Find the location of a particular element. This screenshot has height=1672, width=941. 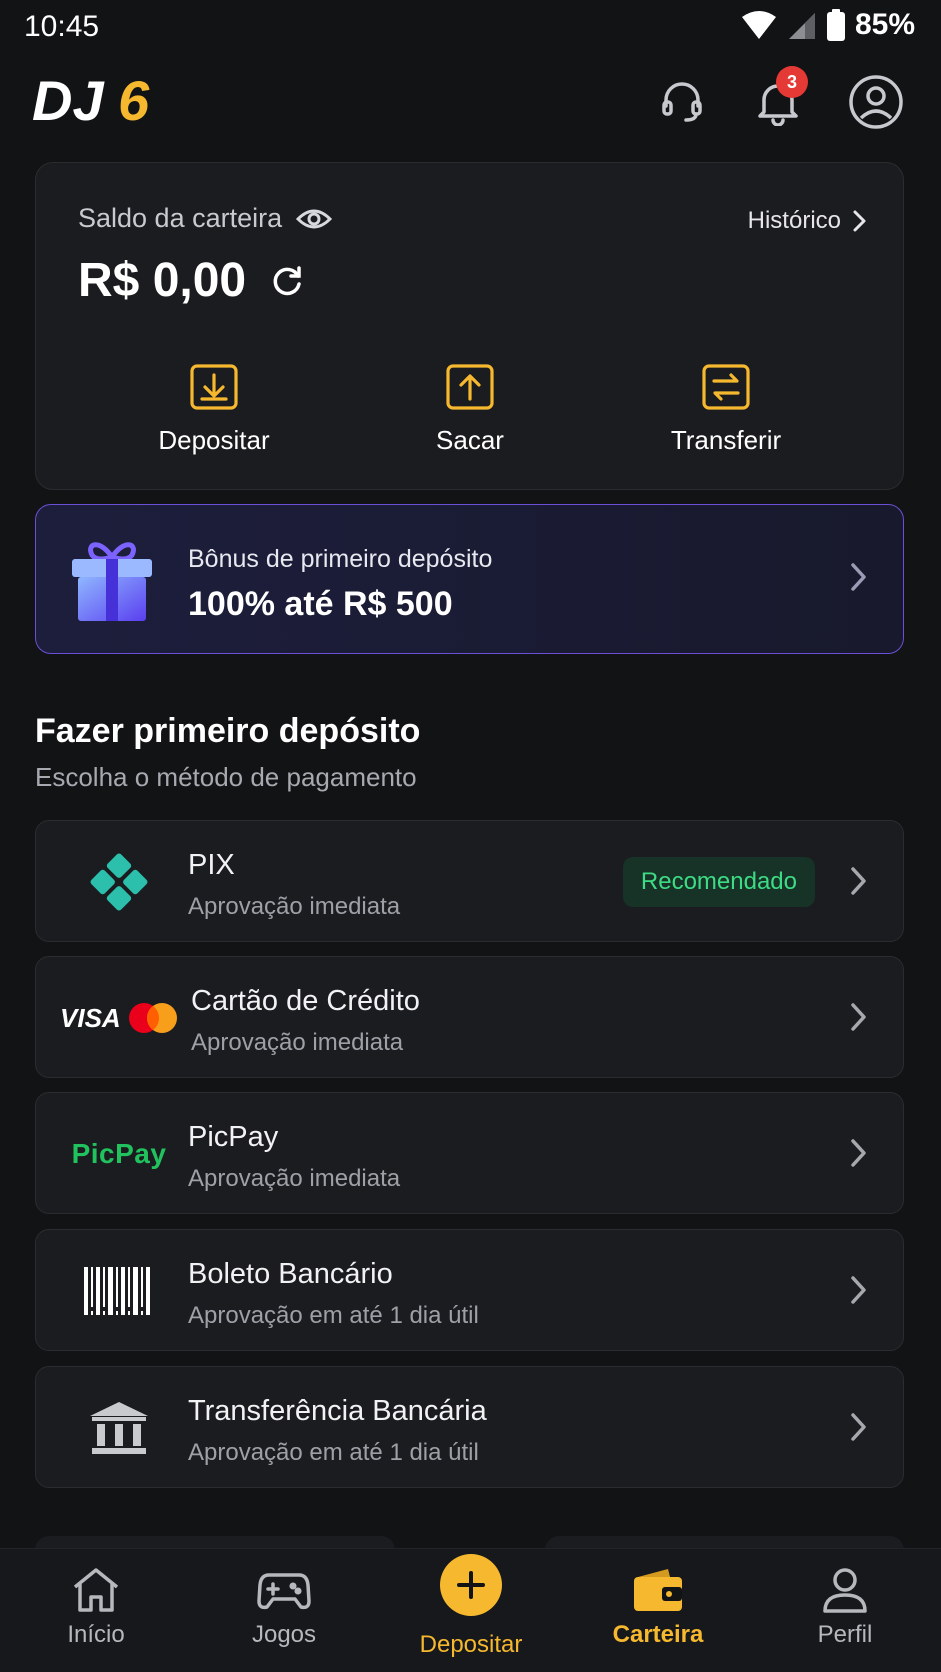

picpay-logo-text: PicPay is located at coordinates (119, 1153).